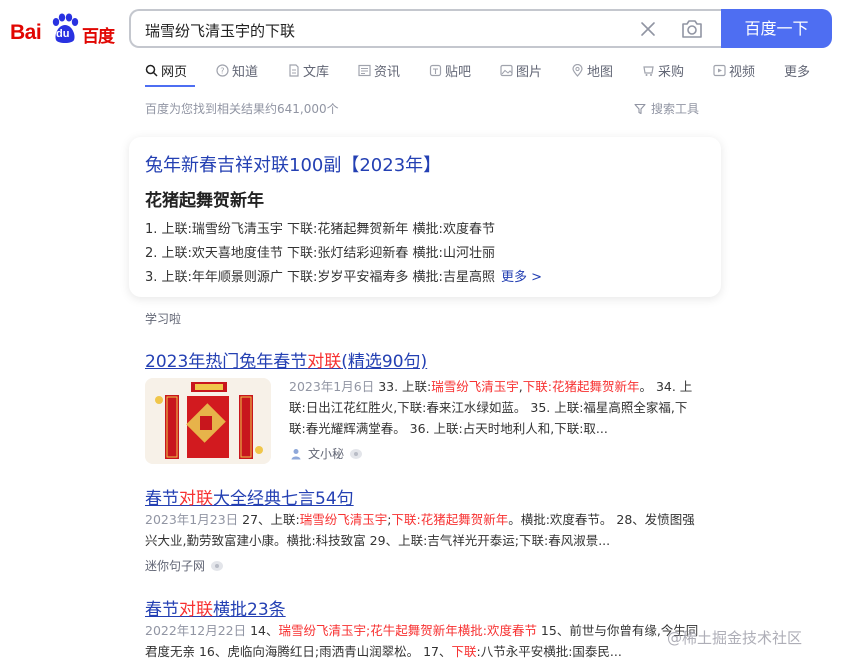  I want to click on search-tools-label: 搜索工具, so click(675, 109).